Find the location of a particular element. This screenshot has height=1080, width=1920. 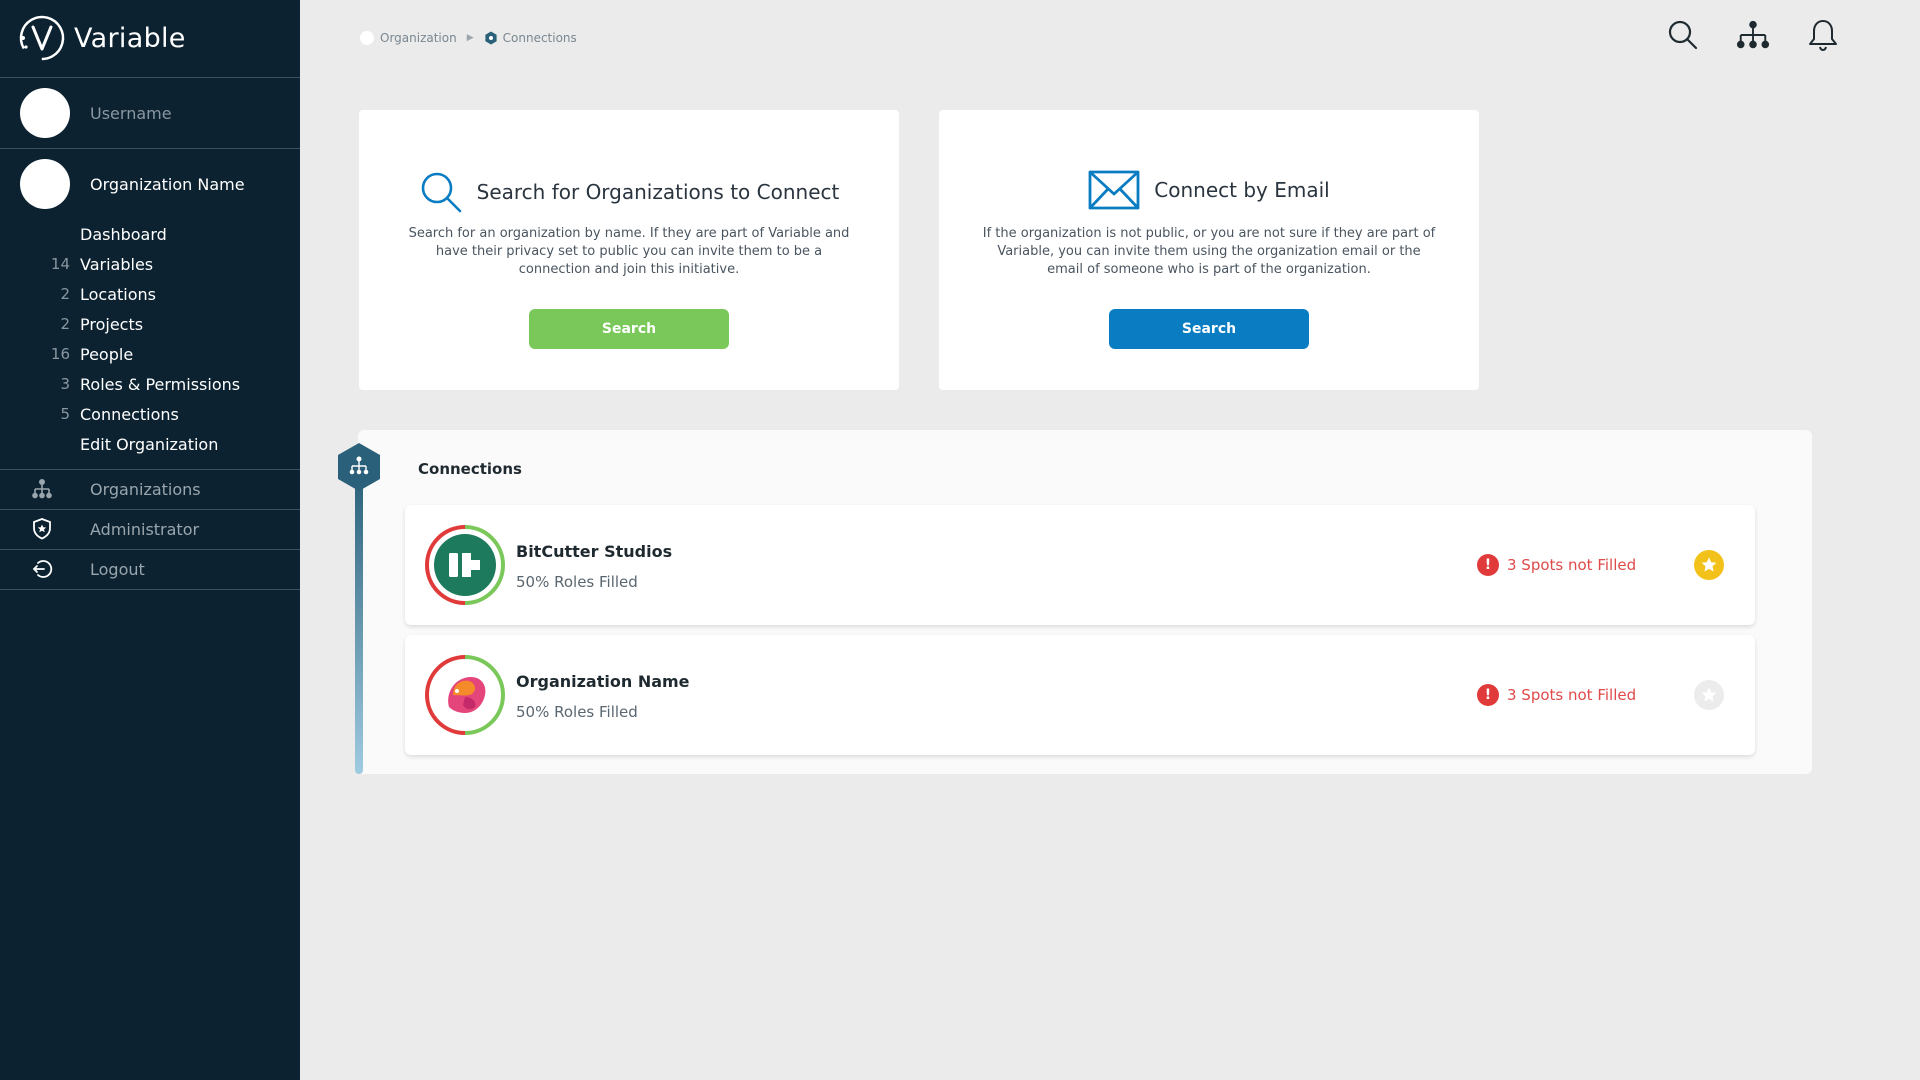

envelope-icon is located at coordinates (1114, 190).